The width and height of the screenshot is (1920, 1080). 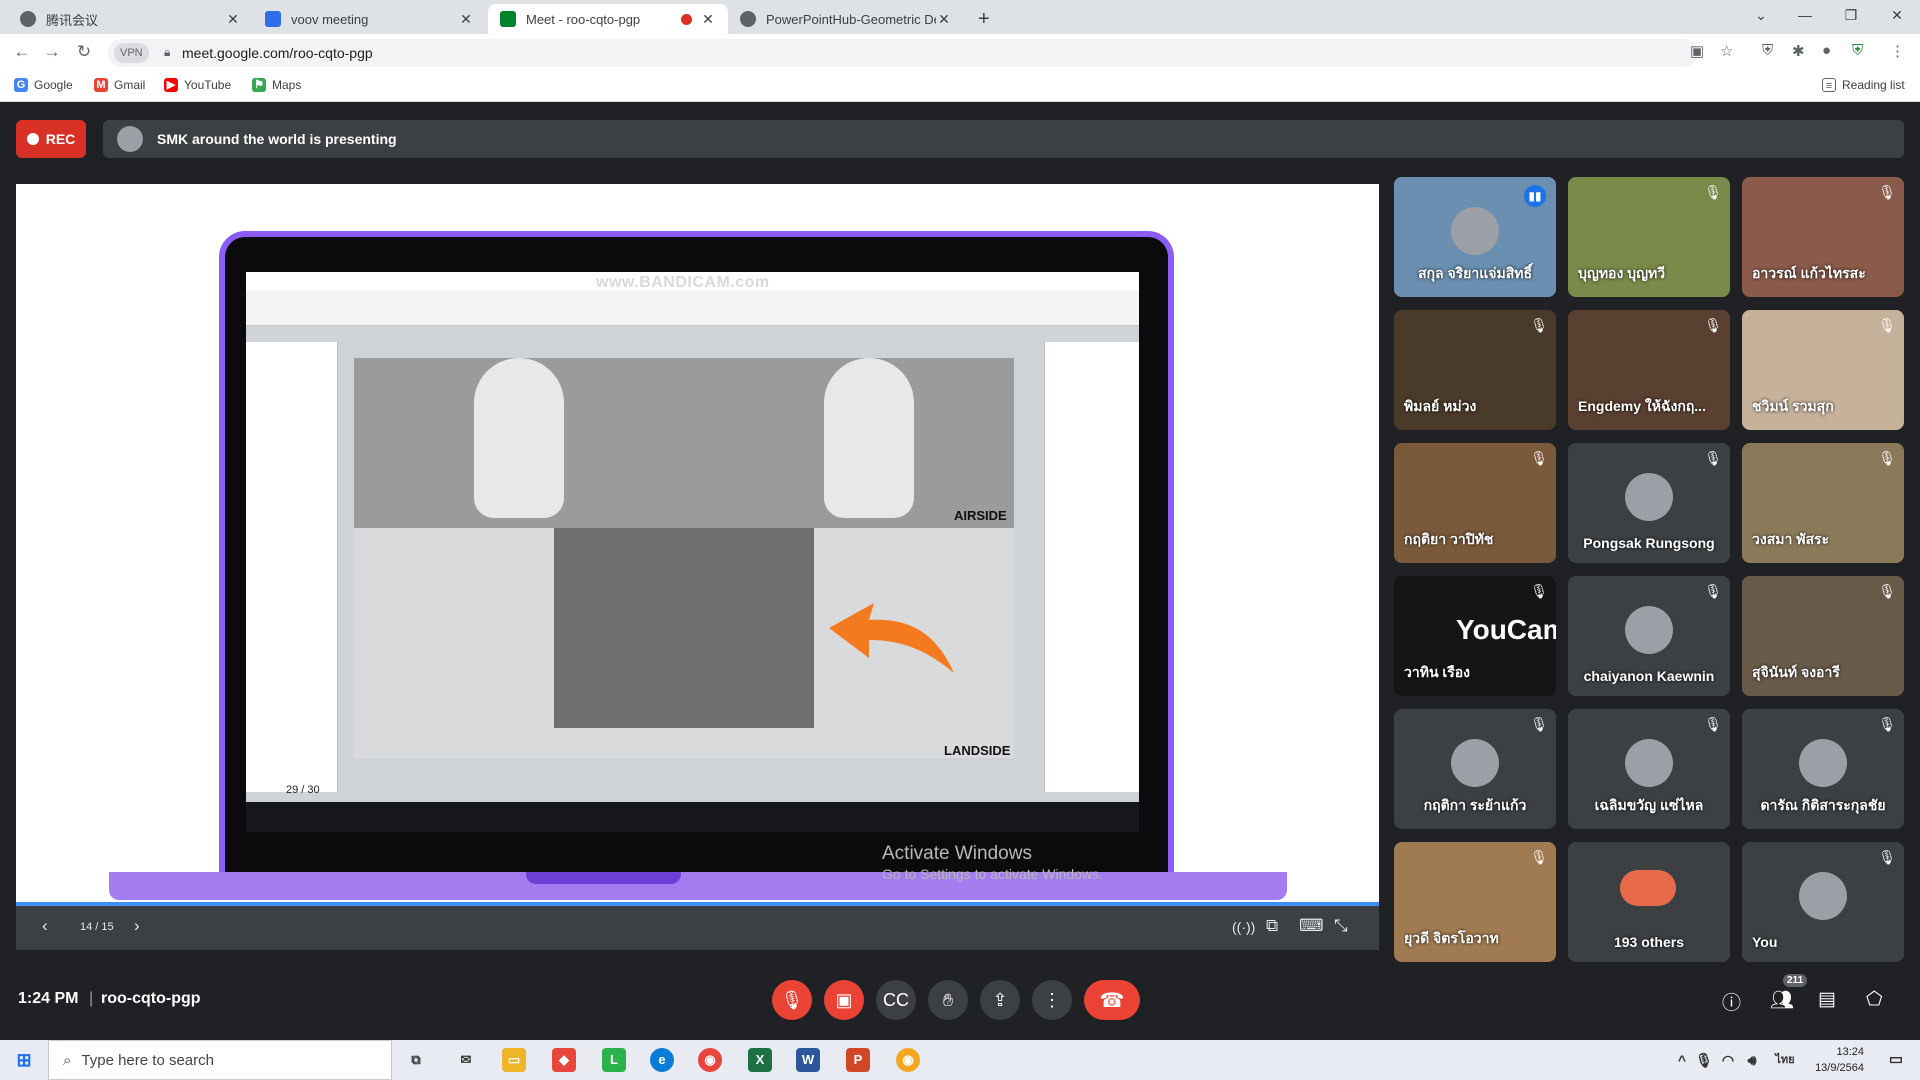 I want to click on taskbar-search: ⌕ Type here to search, so click(x=220, y=1060).